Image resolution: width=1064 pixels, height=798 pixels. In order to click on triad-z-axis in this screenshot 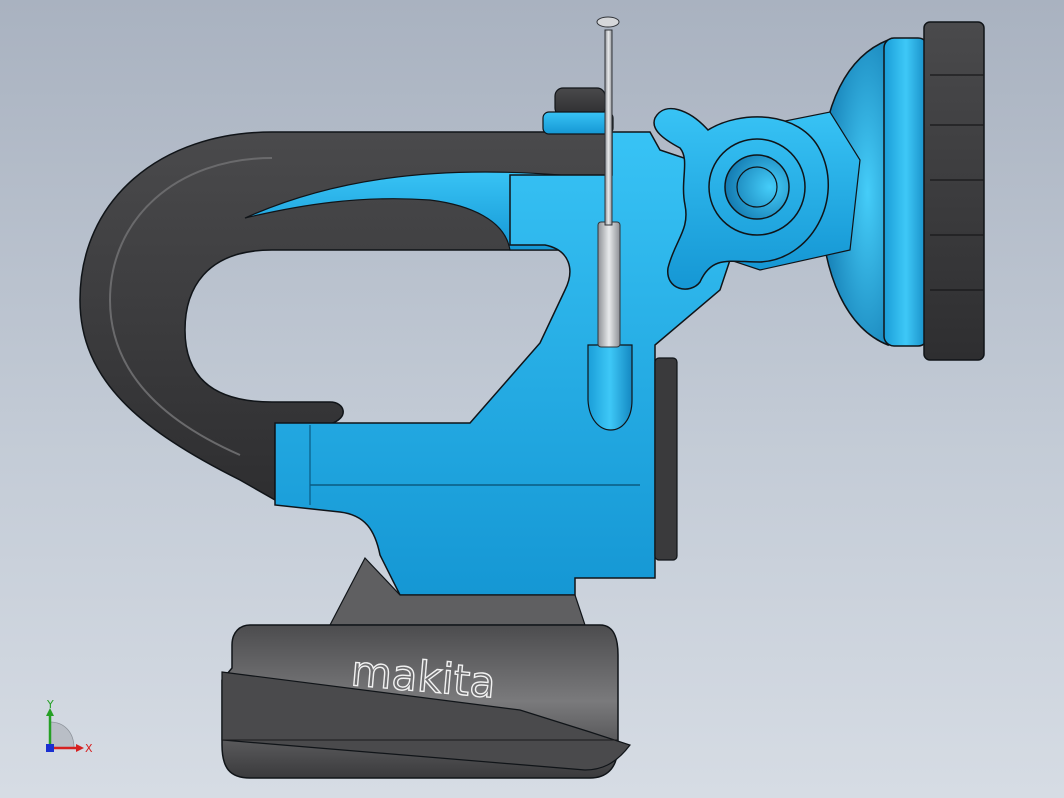, I will do `click(50, 748)`.